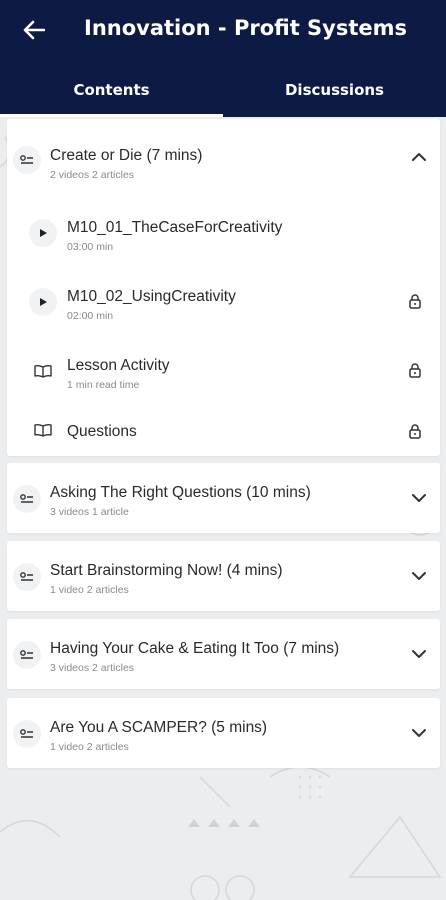 This screenshot has width=446, height=900. What do you see at coordinates (159, 727) in the screenshot?
I see `section-title: Are You A SCAMPER? (5 mins)` at bounding box center [159, 727].